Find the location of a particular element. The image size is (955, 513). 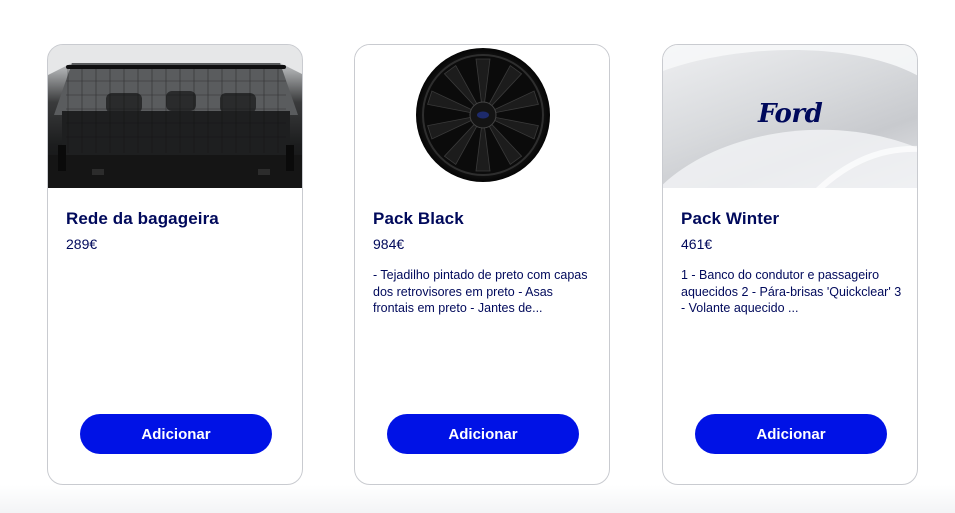

card-price: 289€ is located at coordinates (82, 244).